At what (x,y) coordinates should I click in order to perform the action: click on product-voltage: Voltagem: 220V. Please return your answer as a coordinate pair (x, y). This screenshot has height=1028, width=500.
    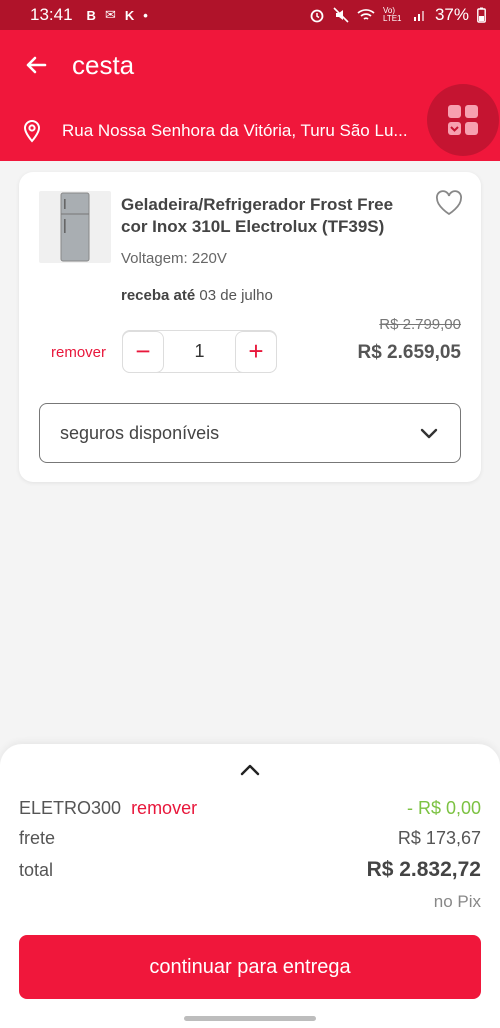
    Looking at the image, I should click on (174, 258).